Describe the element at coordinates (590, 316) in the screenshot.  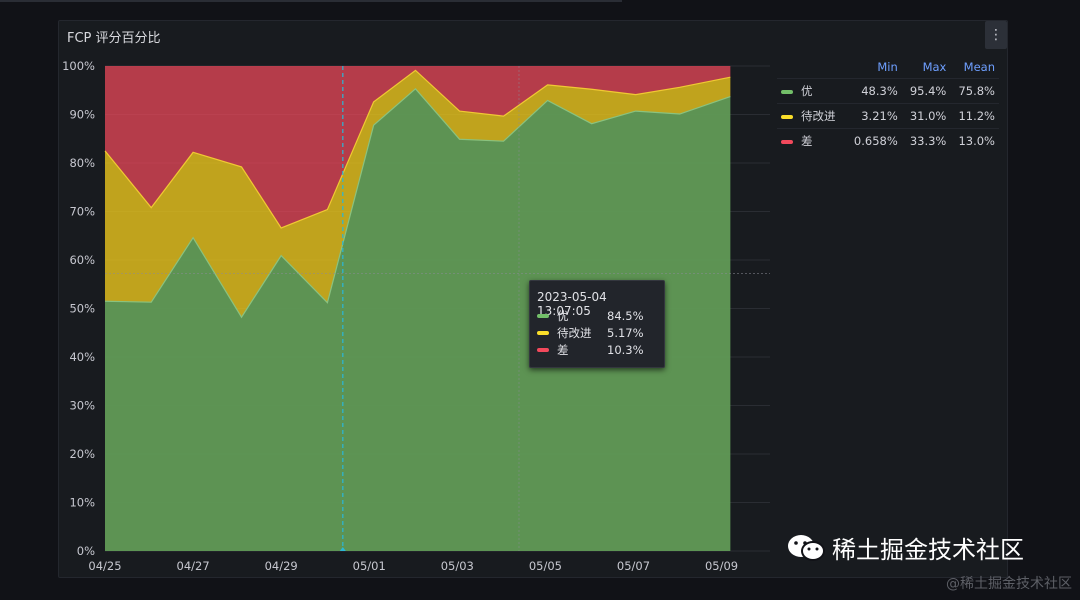
I see `tooltip-row: 优 84.5%` at that location.